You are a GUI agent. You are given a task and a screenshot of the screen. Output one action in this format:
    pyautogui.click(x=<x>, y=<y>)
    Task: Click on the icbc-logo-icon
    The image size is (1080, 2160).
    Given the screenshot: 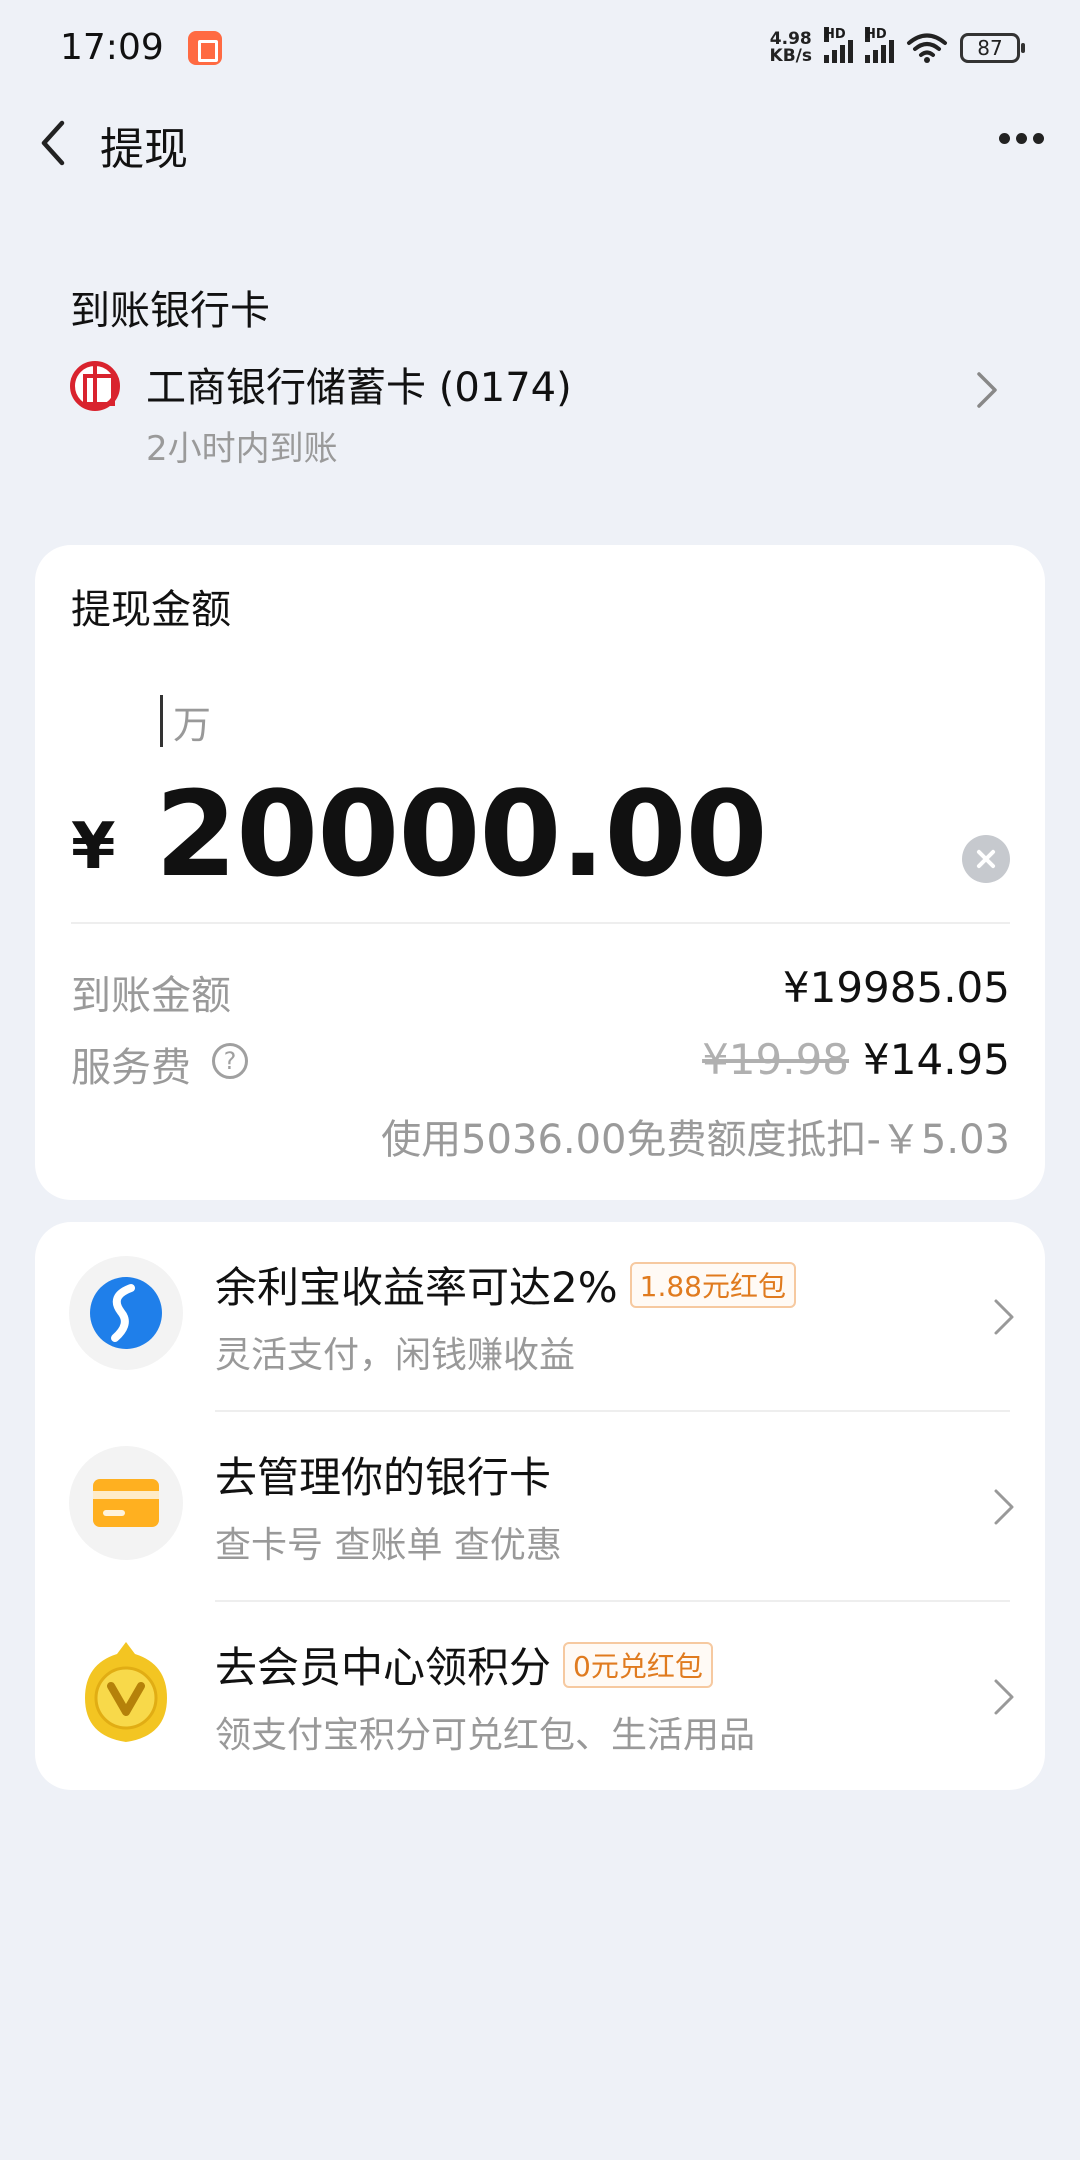 What is the action you would take?
    pyautogui.click(x=95, y=386)
    